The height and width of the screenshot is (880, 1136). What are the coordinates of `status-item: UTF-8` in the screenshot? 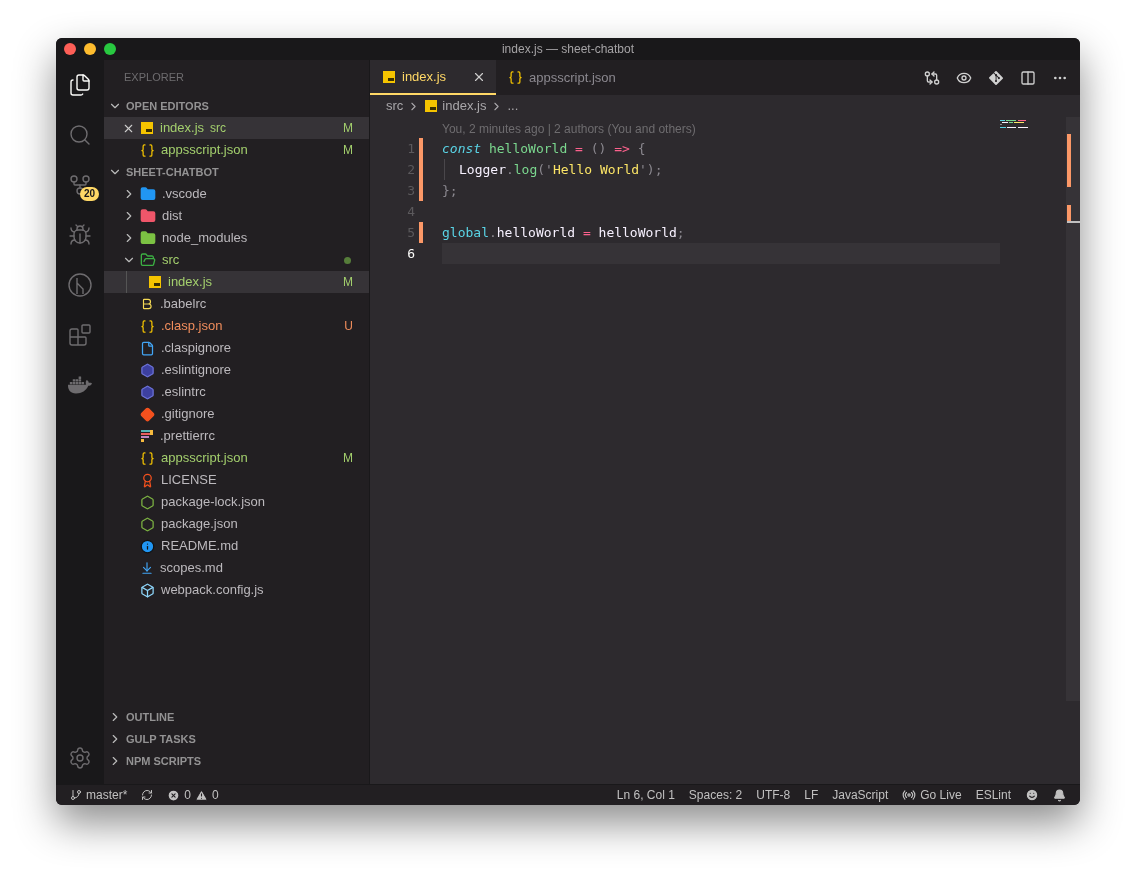 It's located at (773, 795).